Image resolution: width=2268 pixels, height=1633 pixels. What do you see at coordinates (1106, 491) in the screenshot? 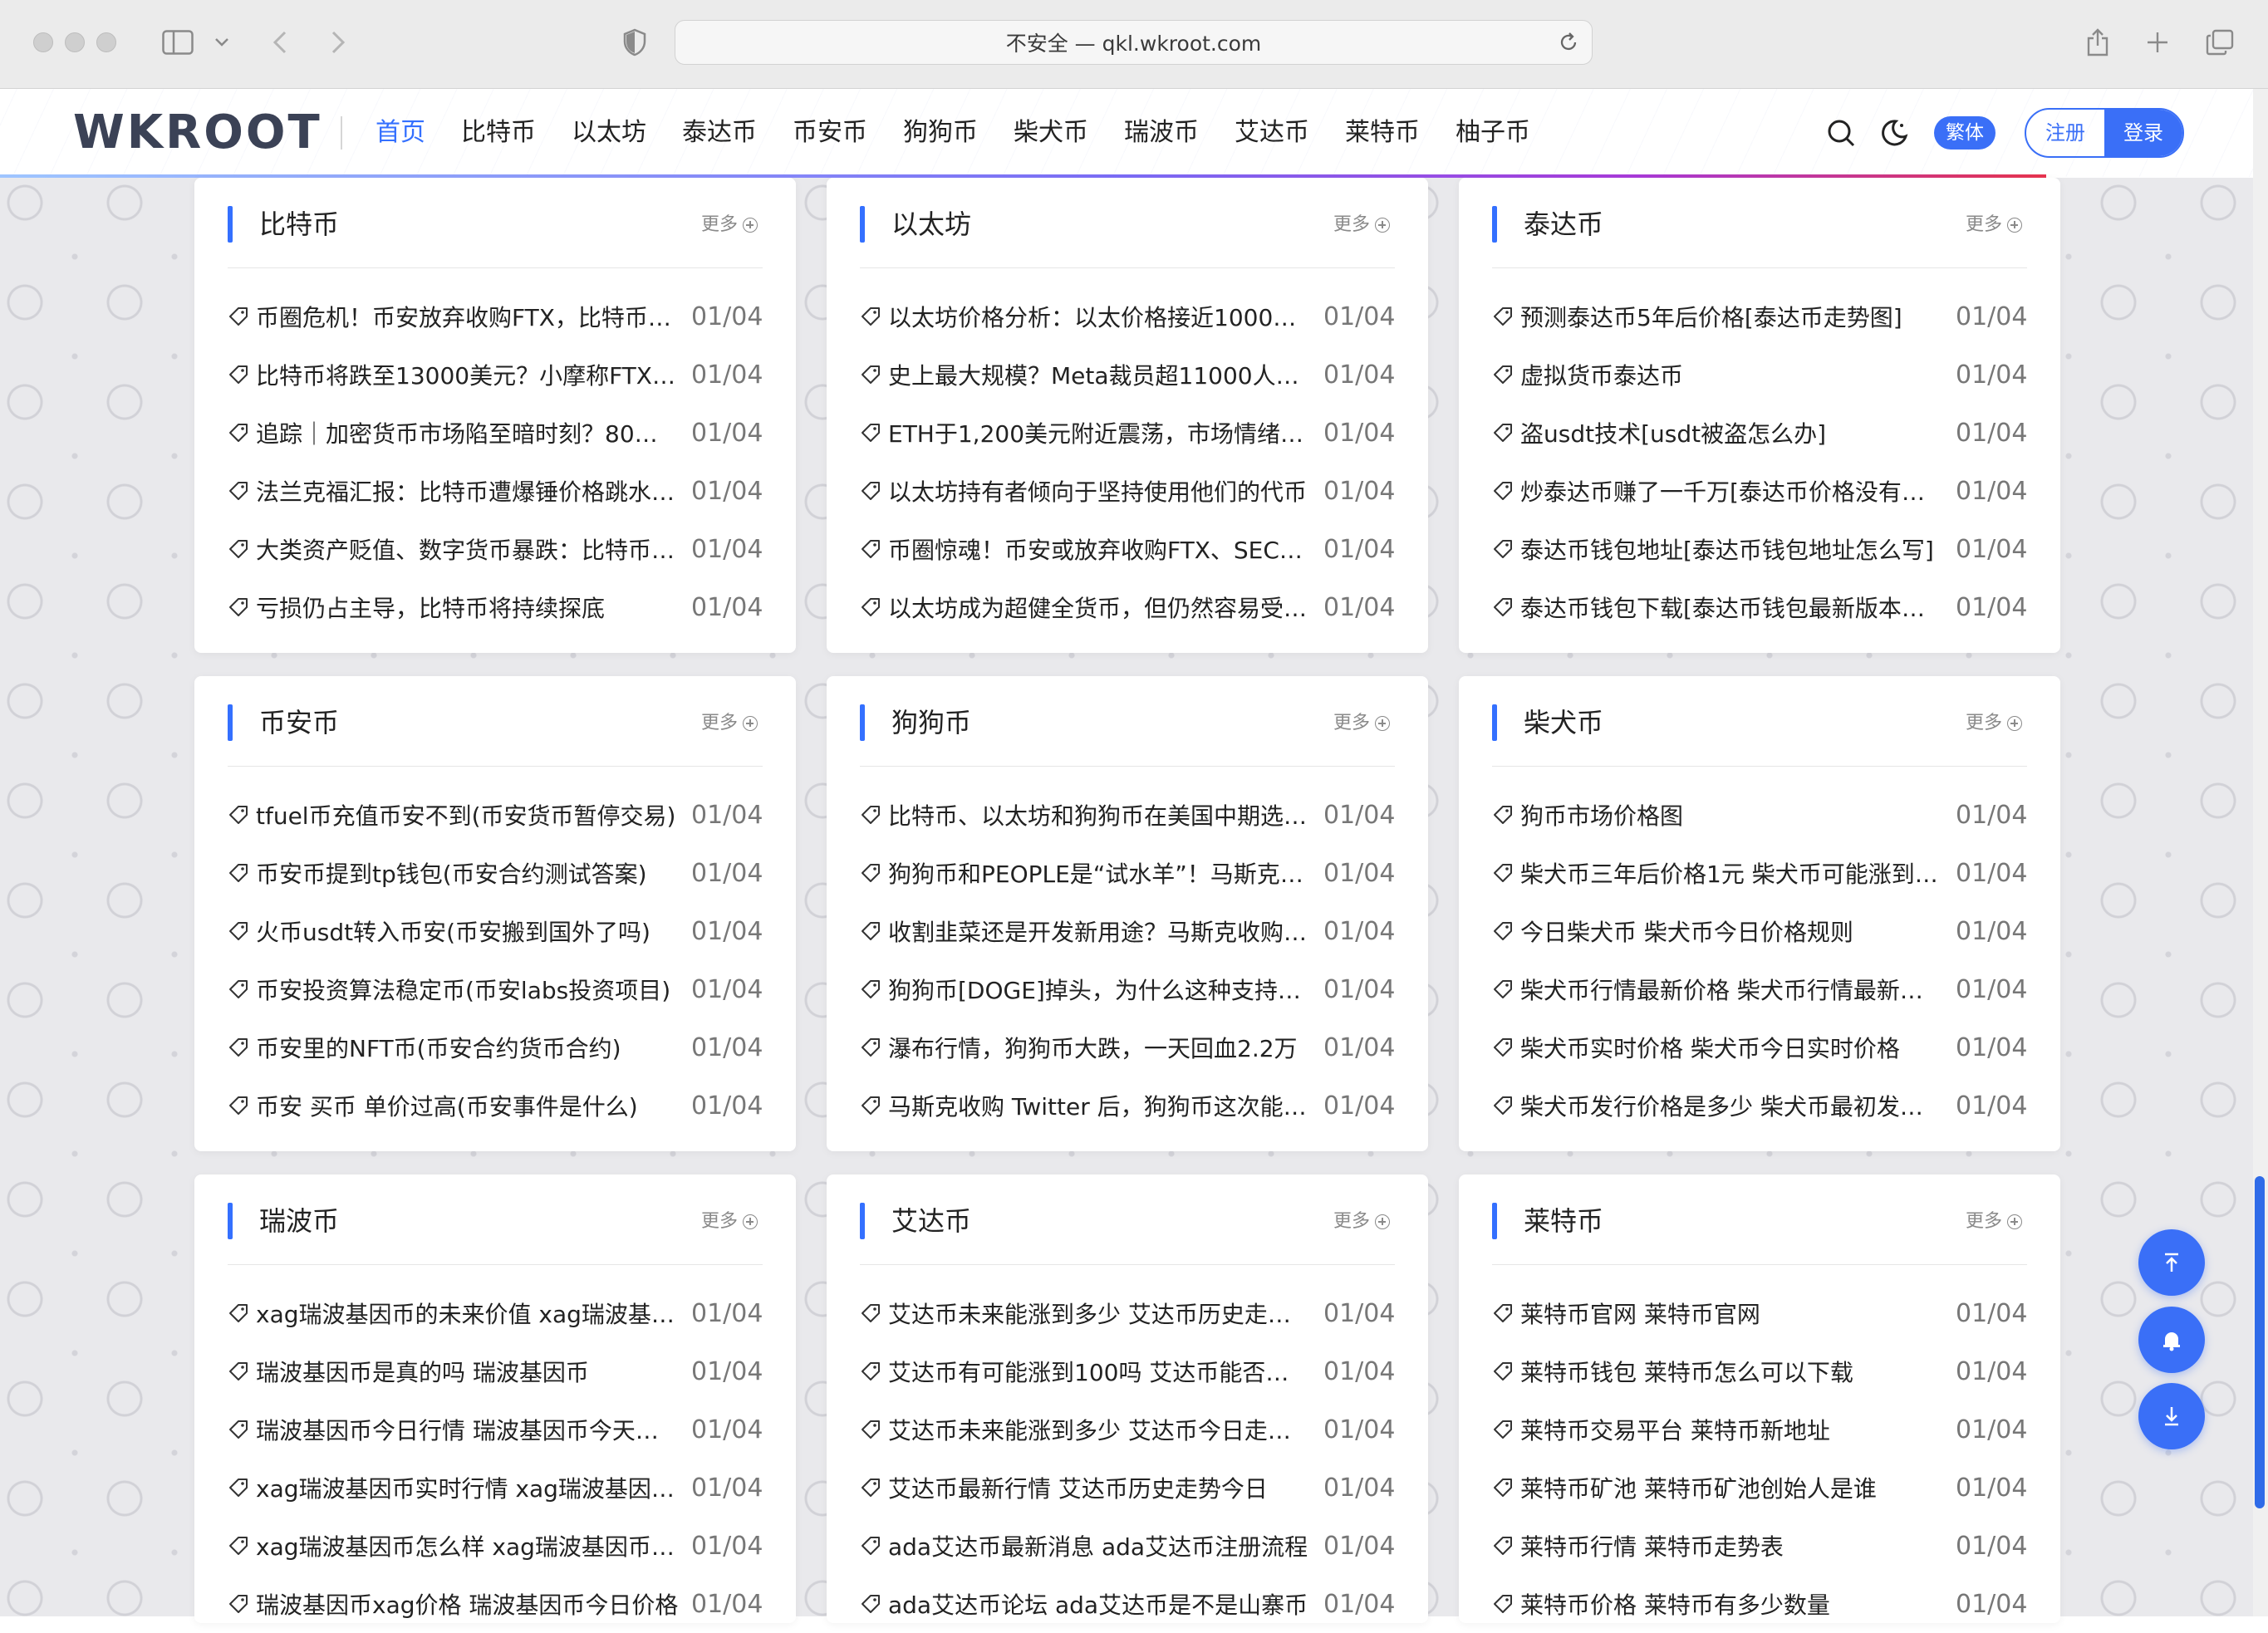
I see `article-title-link: 以太坊持有者倾向于坚持使用他们的代币` at bounding box center [1106, 491].